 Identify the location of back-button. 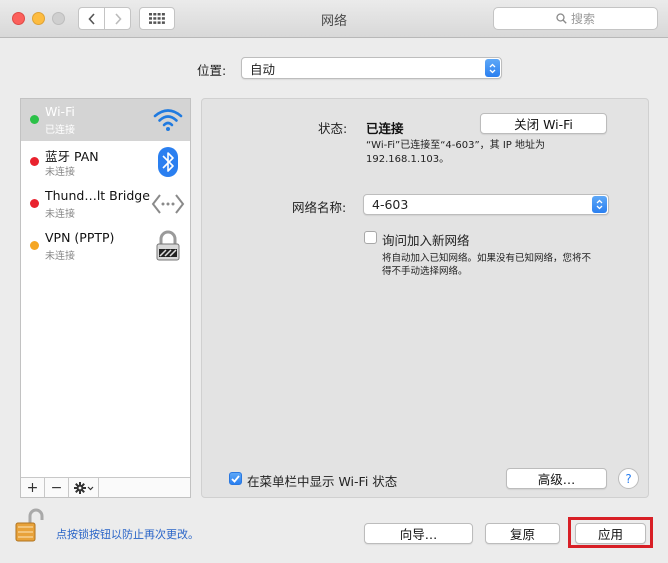
(91, 18).